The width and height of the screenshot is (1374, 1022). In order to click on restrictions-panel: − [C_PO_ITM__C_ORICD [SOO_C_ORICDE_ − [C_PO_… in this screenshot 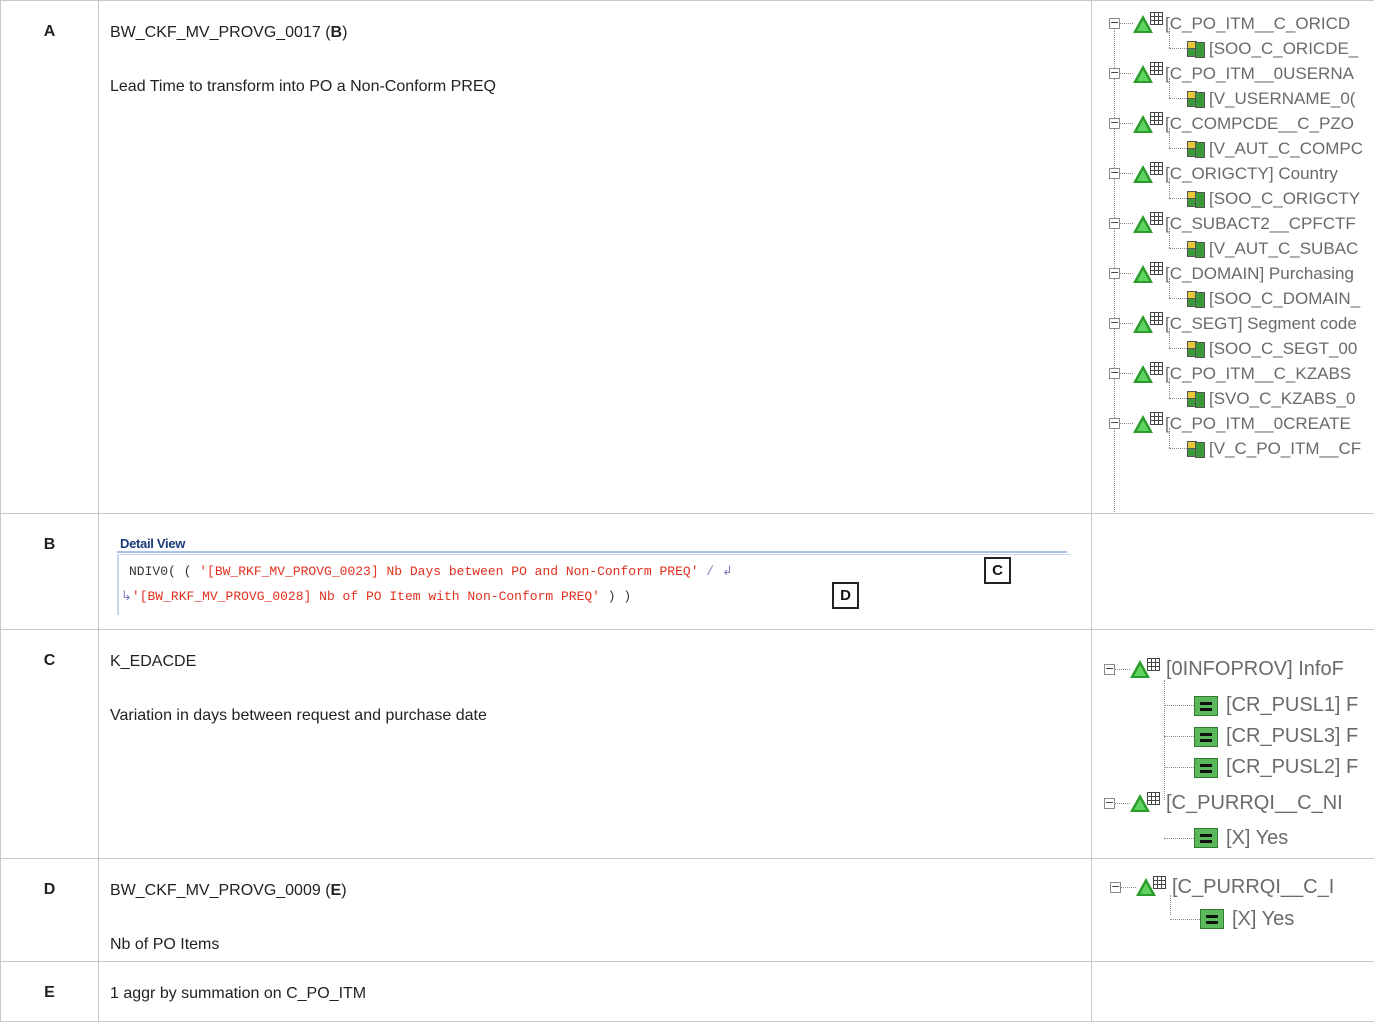, I will do `click(1232, 257)`.